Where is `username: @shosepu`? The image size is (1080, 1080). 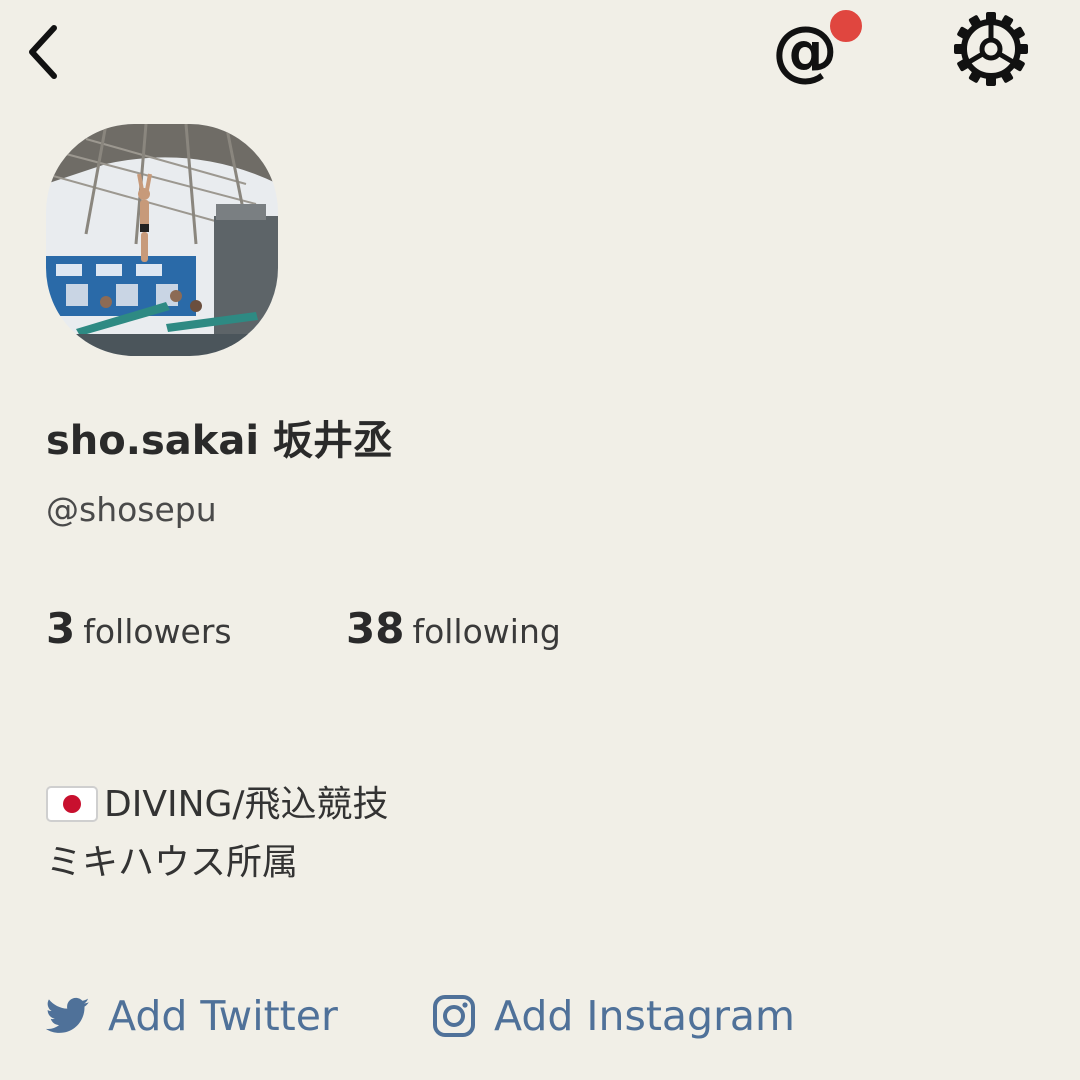 username: @shosepu is located at coordinates (131, 509).